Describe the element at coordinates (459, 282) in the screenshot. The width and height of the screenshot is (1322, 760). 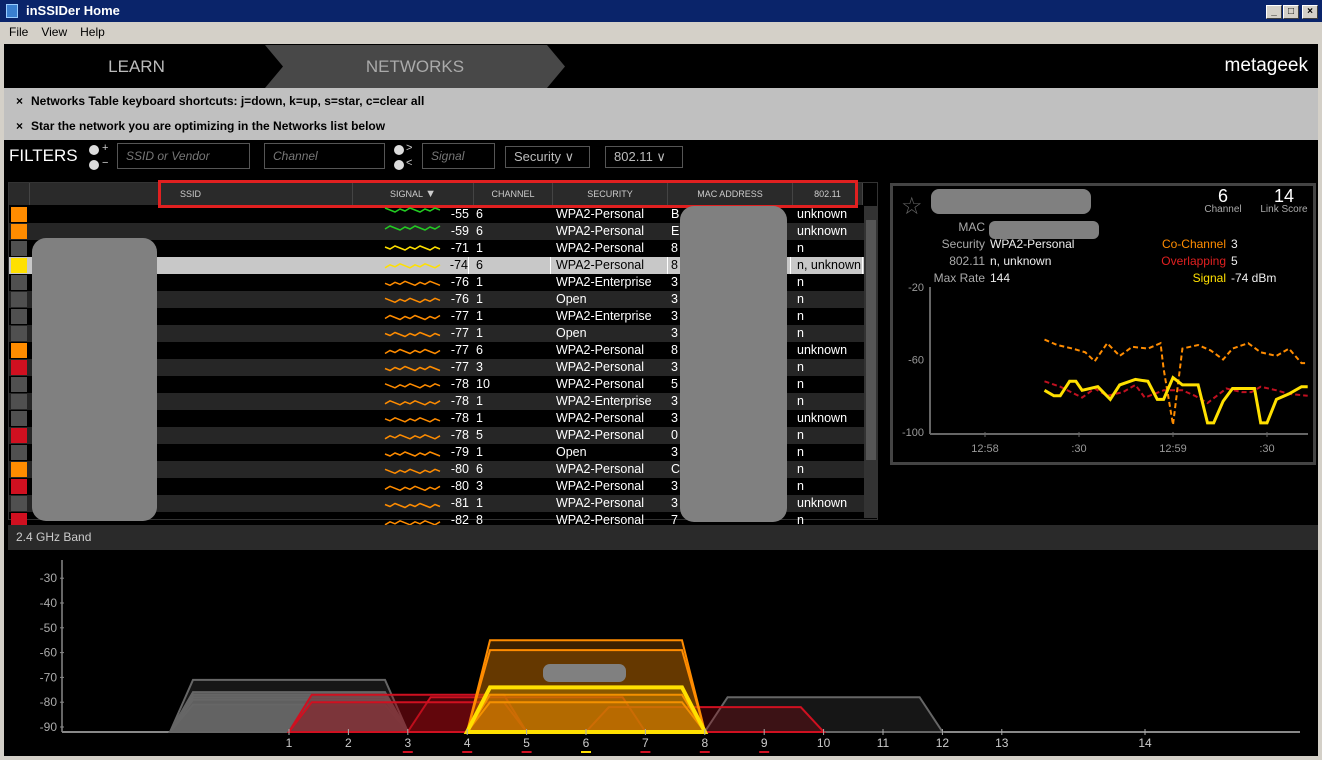
I see `signal-cell: -76` at that location.